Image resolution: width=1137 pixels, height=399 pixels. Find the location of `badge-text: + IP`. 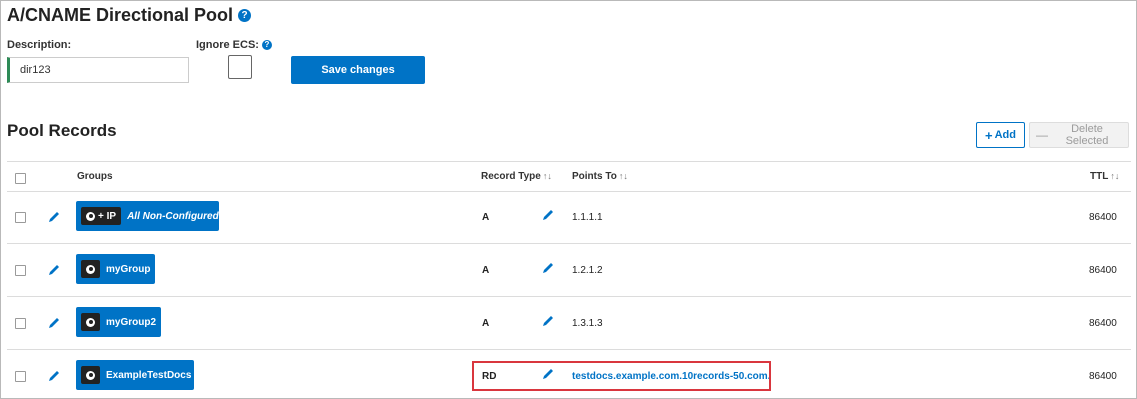

badge-text: + IP is located at coordinates (107, 216).